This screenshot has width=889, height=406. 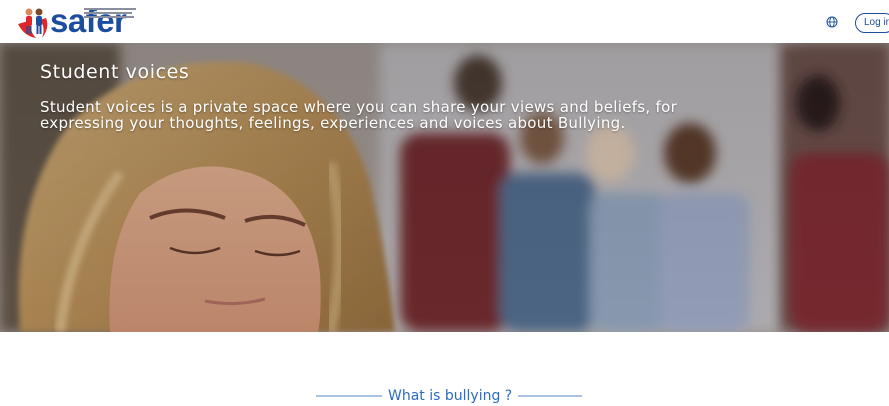 I want to click on site-logo: safer, so click(x=71, y=22).